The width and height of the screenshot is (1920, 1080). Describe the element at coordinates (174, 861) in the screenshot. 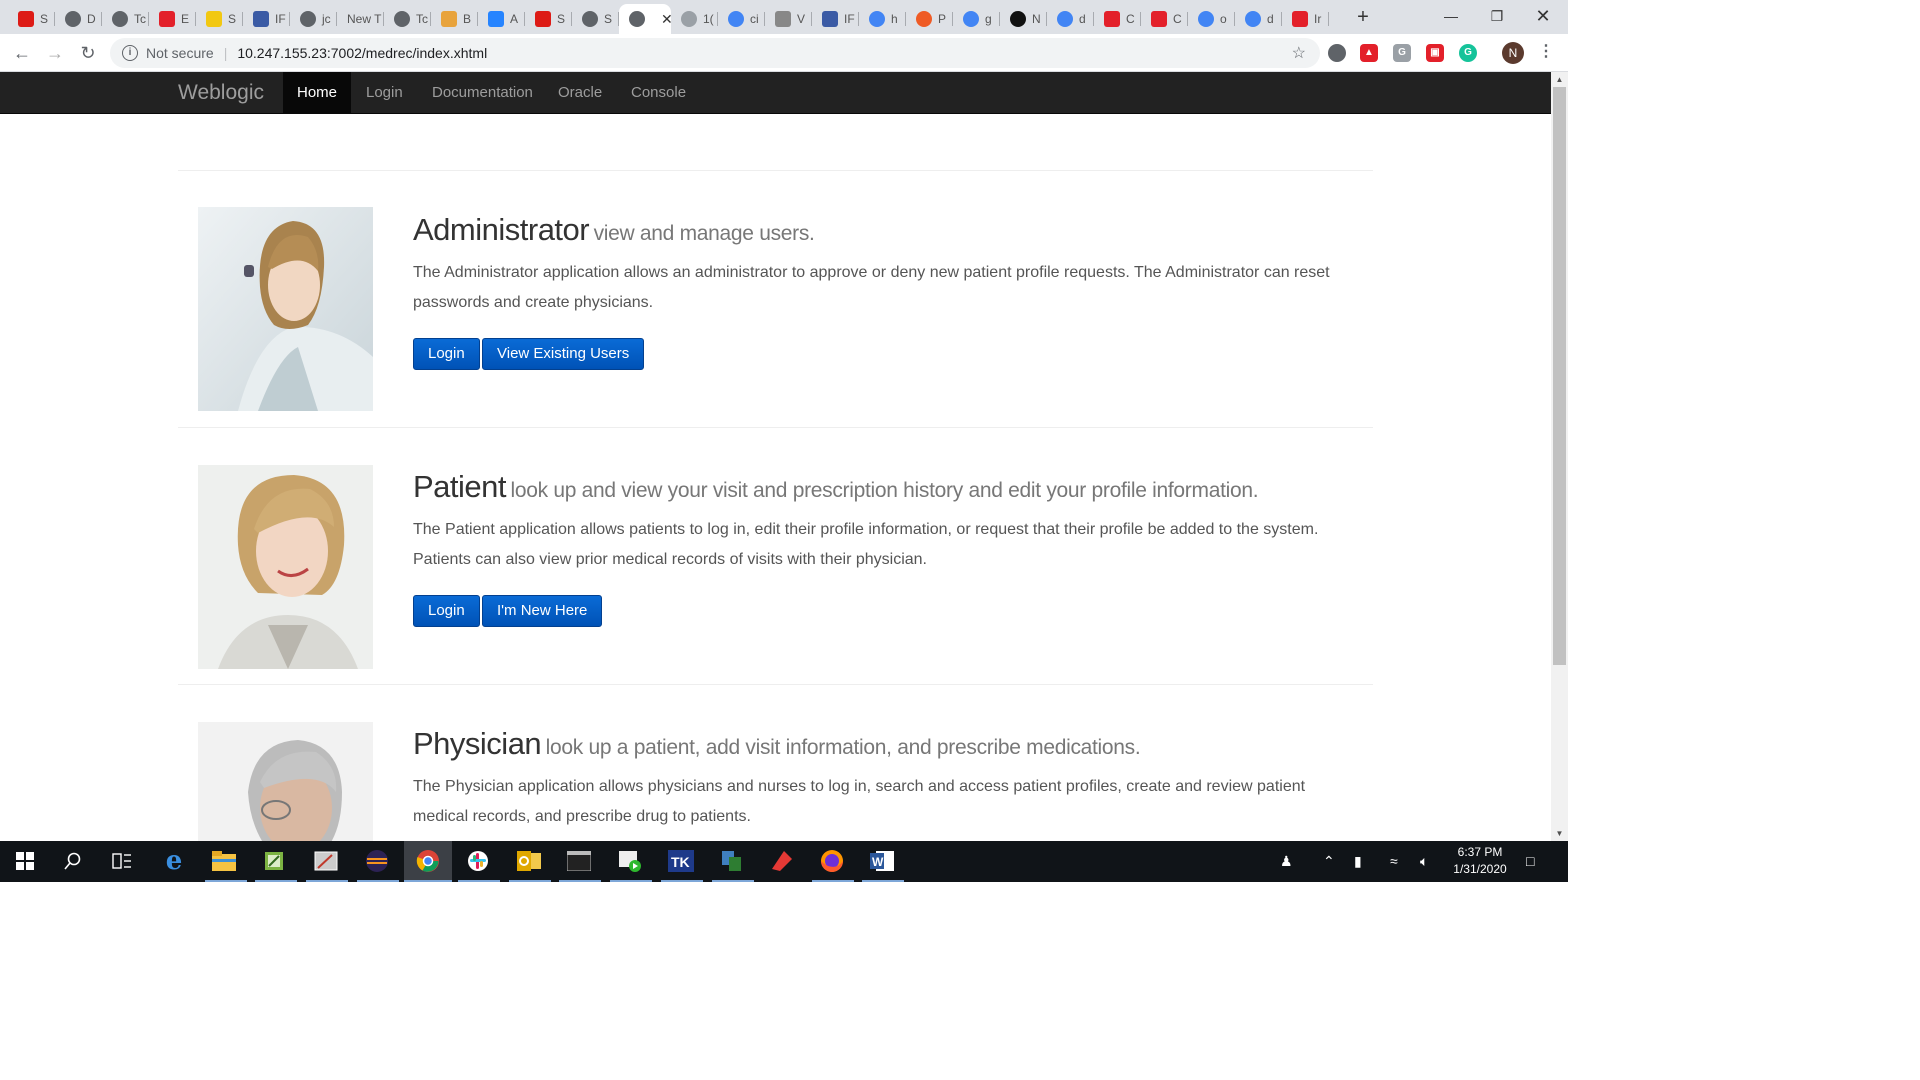

I see `edge-browser-icon: e` at that location.